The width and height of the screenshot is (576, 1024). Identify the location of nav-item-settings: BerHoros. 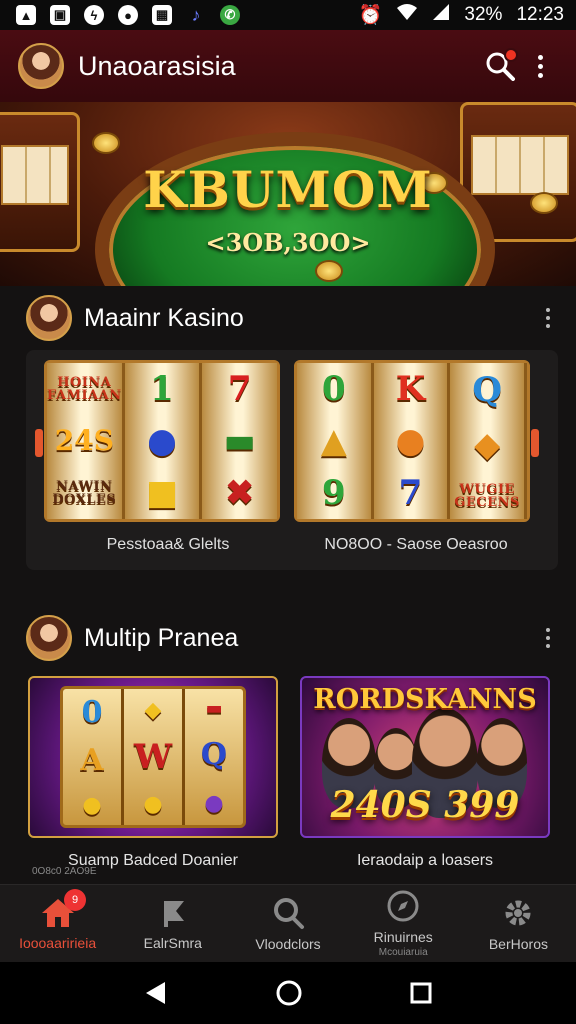
(518, 923).